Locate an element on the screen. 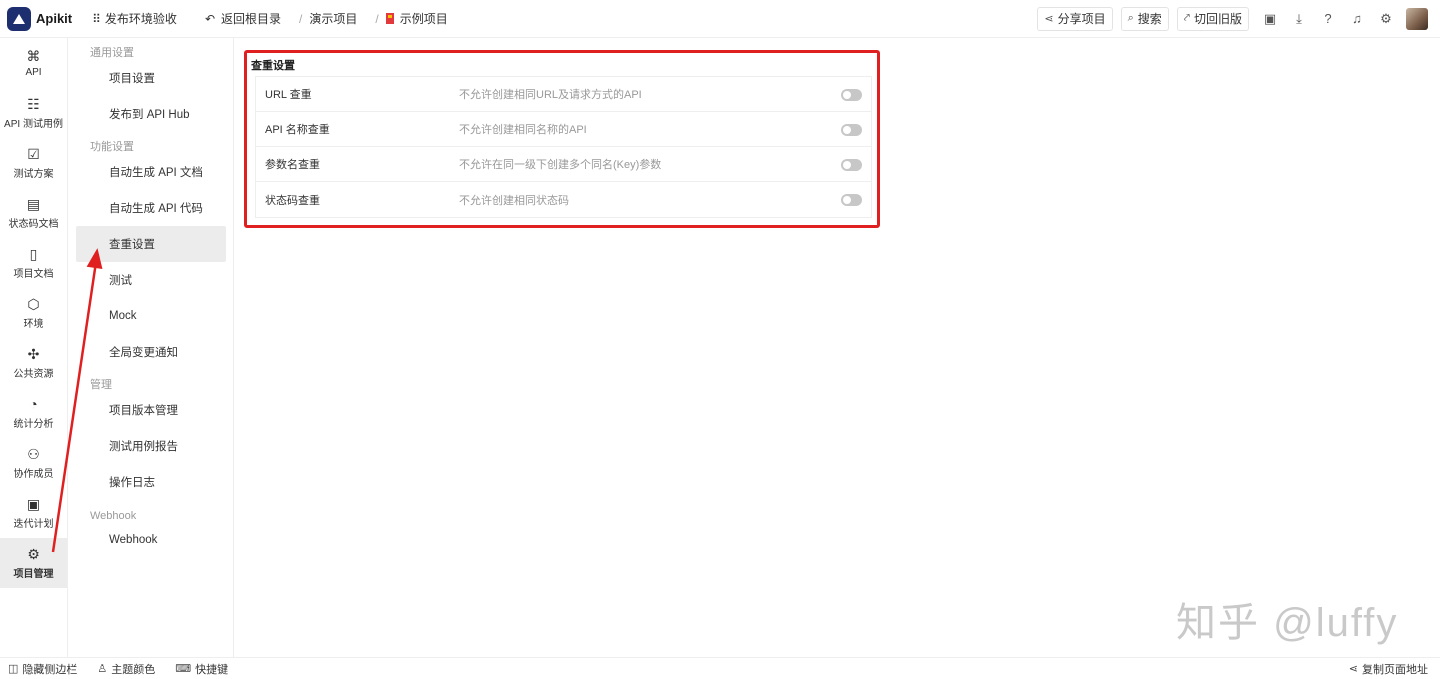 This screenshot has height=679, width=1440. shirt-icon: ♙ is located at coordinates (102, 669).